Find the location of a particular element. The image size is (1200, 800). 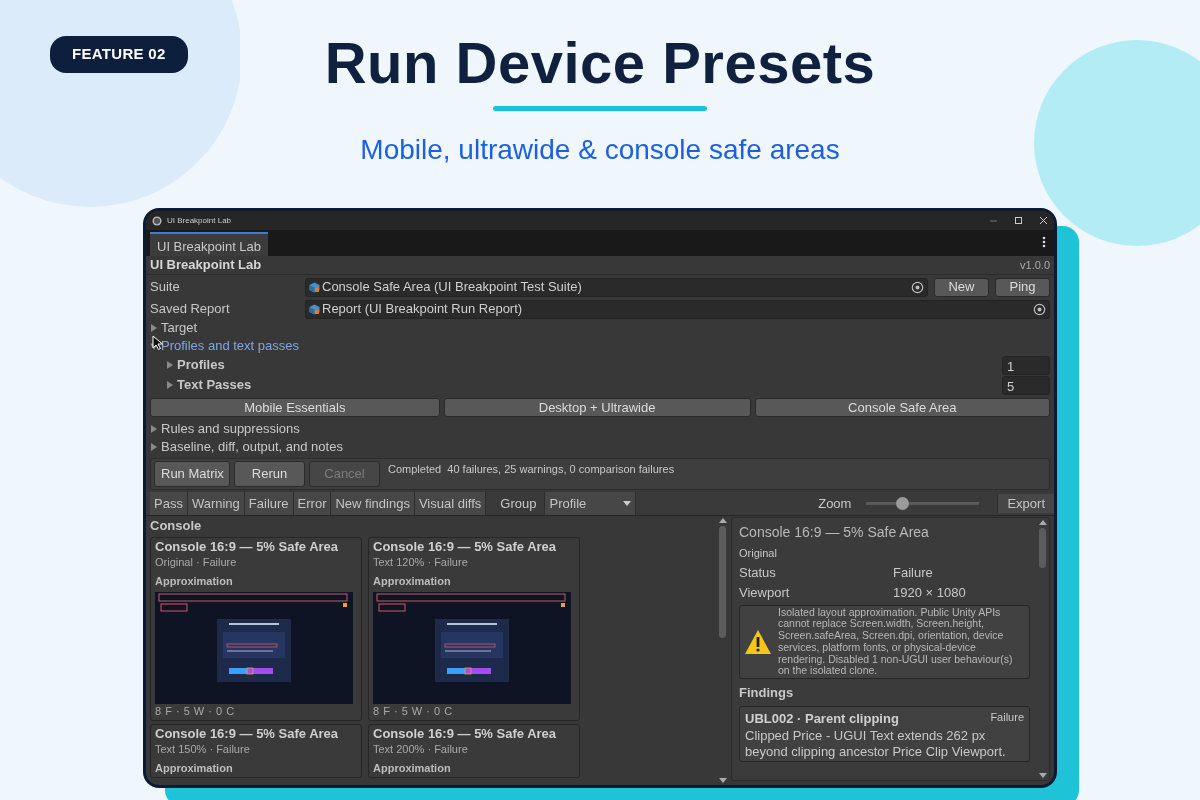

property-label: Viewport is located at coordinates (765, 593).